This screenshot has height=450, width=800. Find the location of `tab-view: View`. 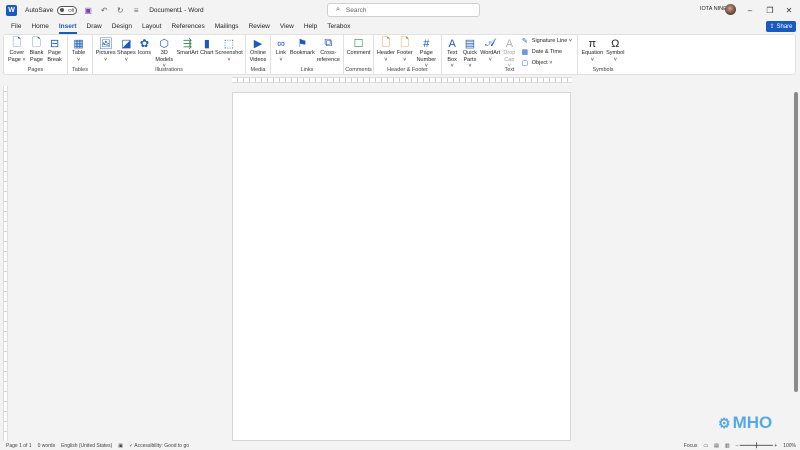

tab-view: View is located at coordinates (287, 27).